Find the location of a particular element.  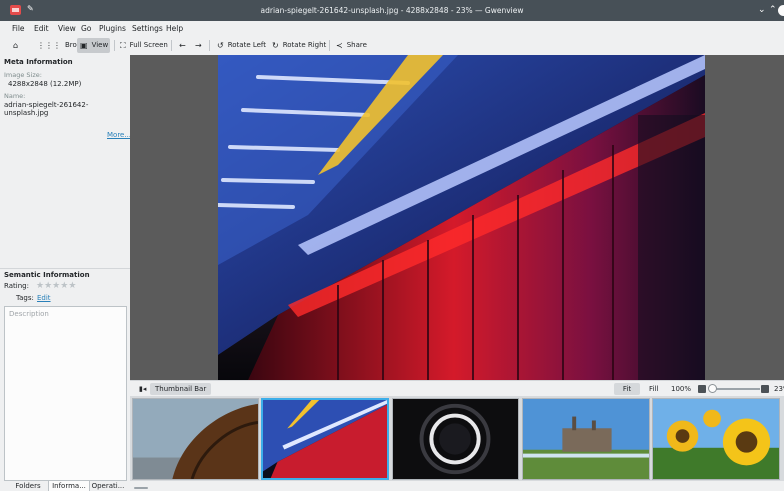

share-label: Share is located at coordinates (356, 45).